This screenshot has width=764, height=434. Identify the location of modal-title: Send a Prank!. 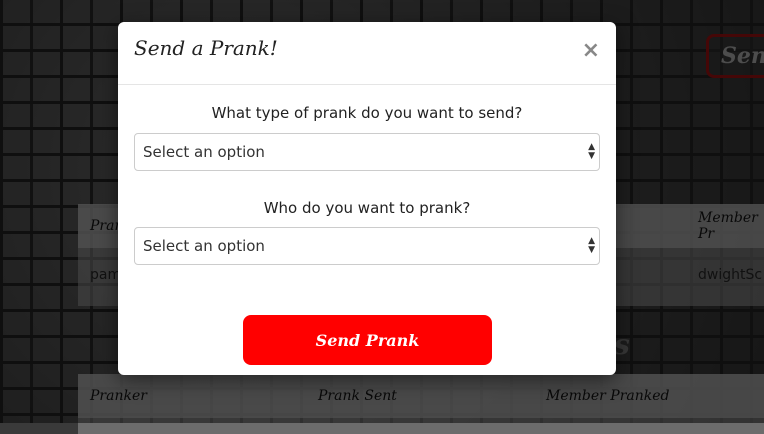
(206, 48).